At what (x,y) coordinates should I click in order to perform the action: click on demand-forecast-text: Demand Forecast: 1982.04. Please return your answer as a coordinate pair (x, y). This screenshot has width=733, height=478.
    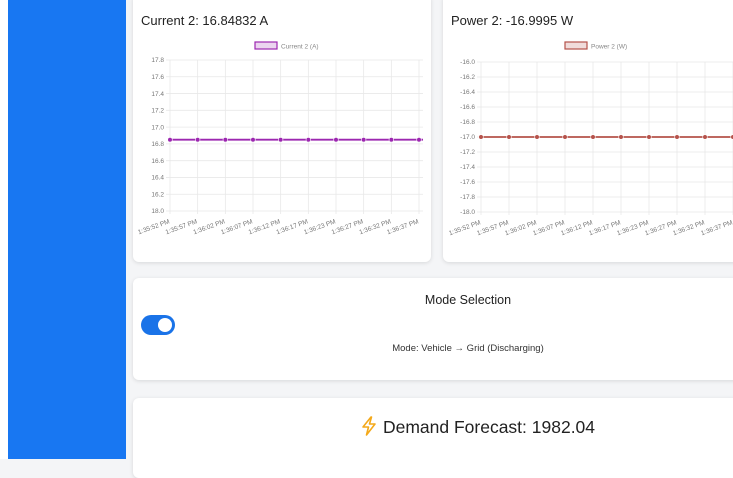
    Looking at the image, I should click on (489, 427).